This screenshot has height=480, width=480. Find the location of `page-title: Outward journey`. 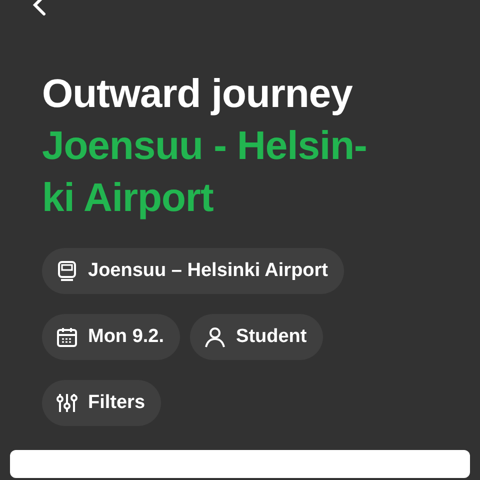

page-title: Outward journey is located at coordinates (198, 94).